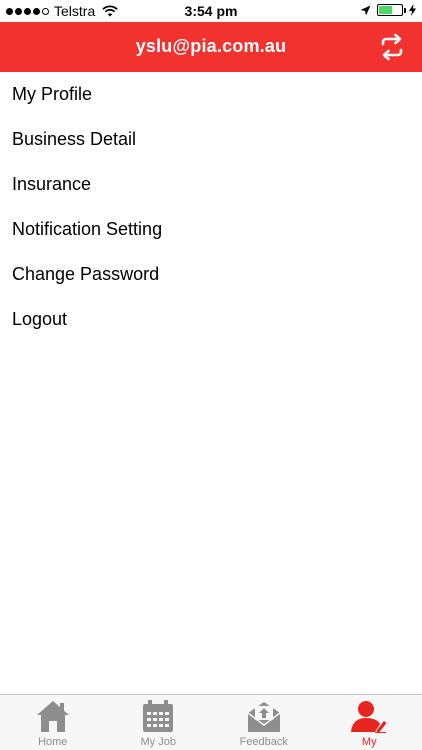  I want to click on menu-item-my-profile: My Profile, so click(211, 94).